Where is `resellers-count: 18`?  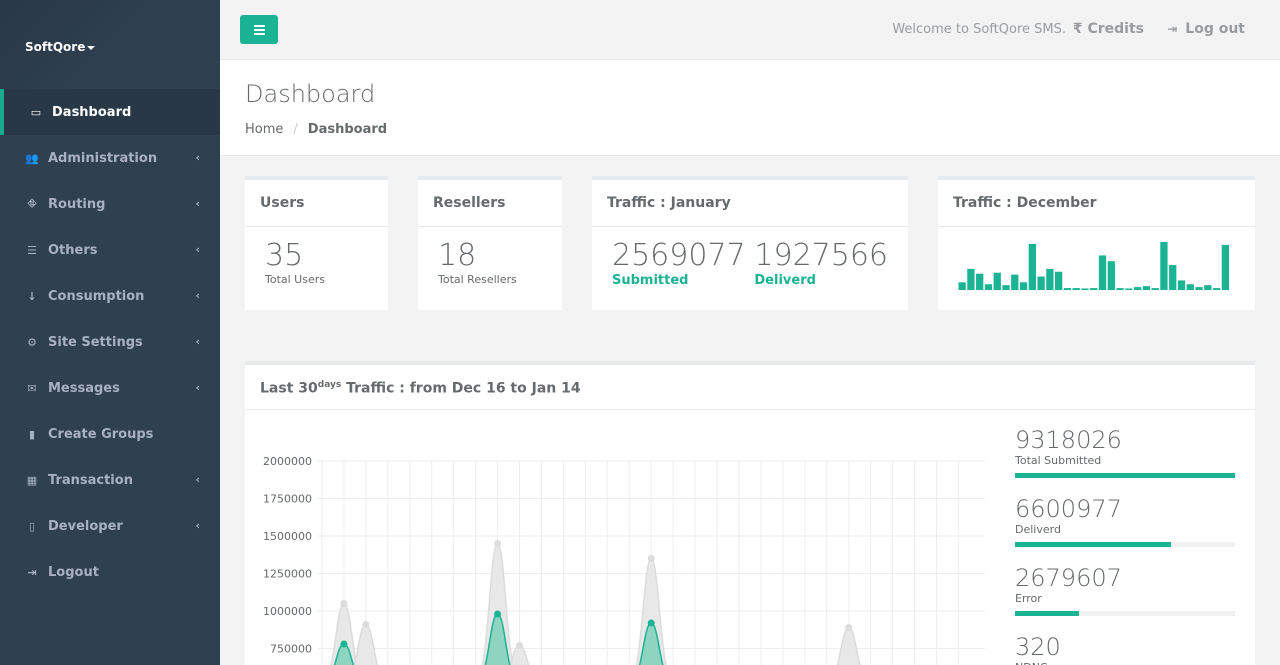
resellers-count: 18 is located at coordinates (457, 255).